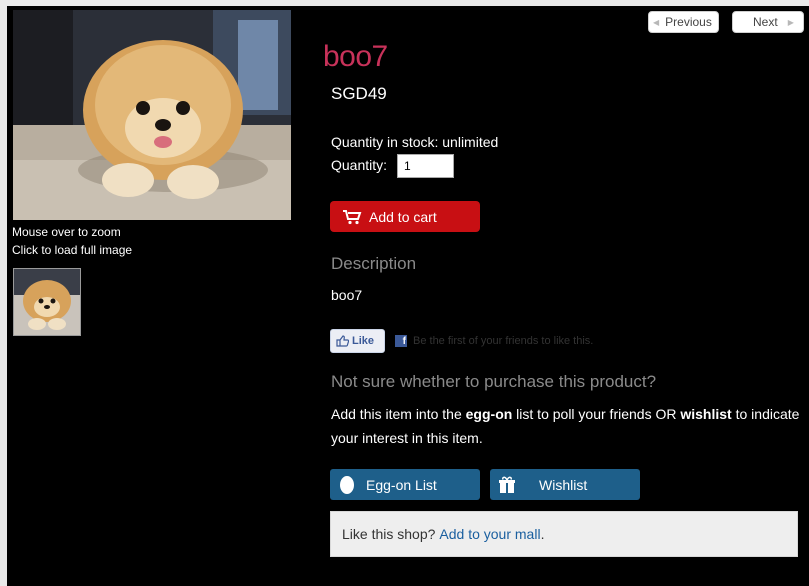 The image size is (809, 586). What do you see at coordinates (401, 341) in the screenshot?
I see `facebook-icon: f` at bounding box center [401, 341].